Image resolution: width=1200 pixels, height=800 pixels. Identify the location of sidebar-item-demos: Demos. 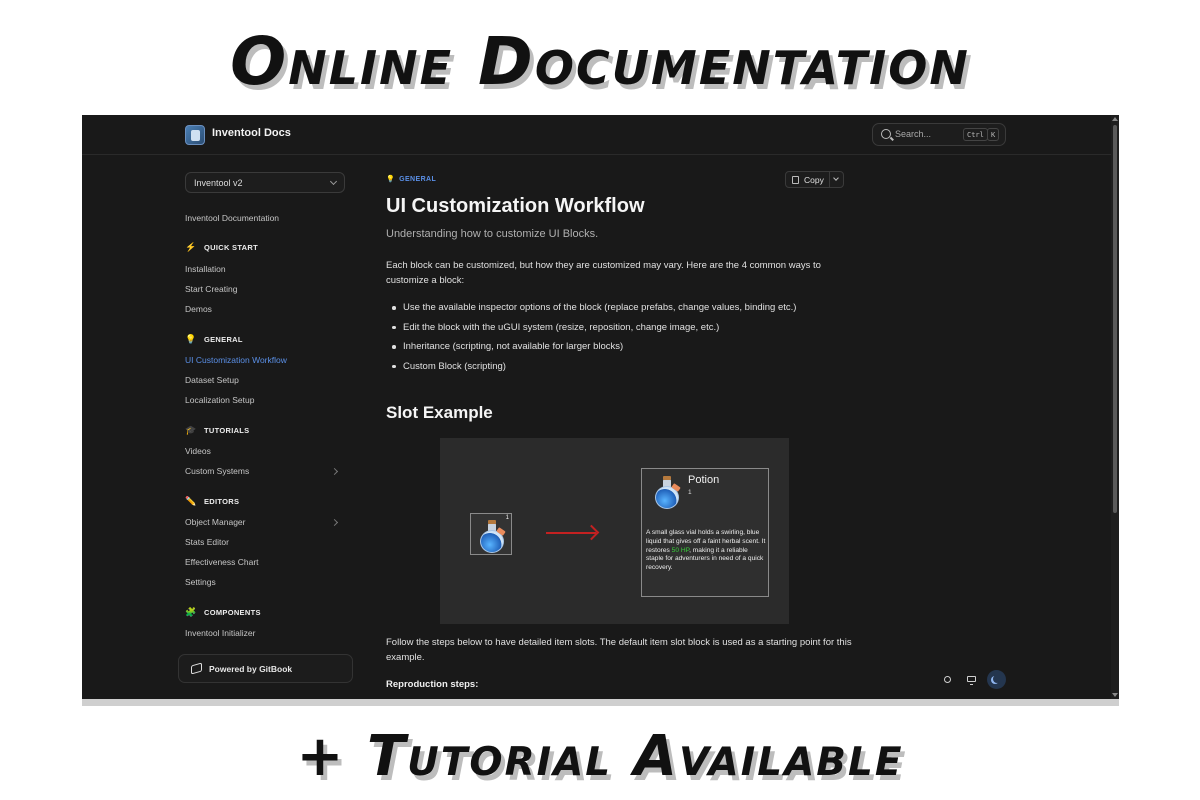
(198, 309).